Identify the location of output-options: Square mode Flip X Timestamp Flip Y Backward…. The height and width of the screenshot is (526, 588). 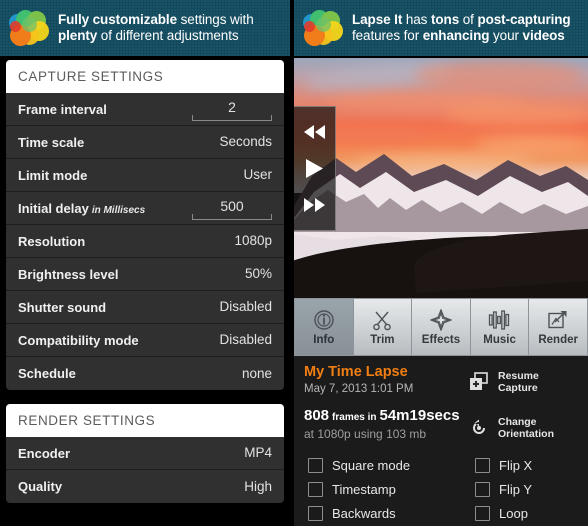
(441, 489).